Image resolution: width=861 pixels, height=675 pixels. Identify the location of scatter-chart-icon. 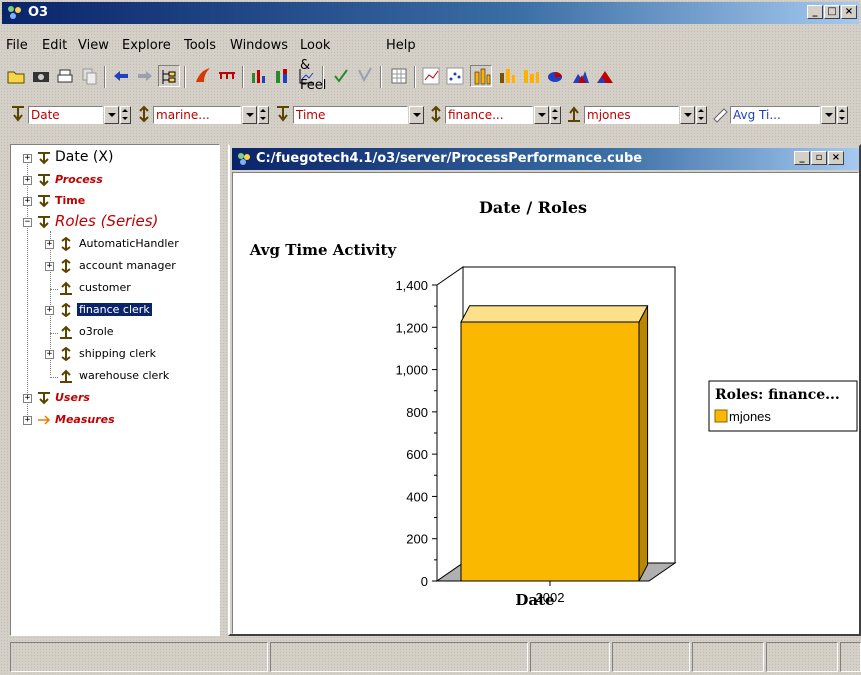
(455, 76).